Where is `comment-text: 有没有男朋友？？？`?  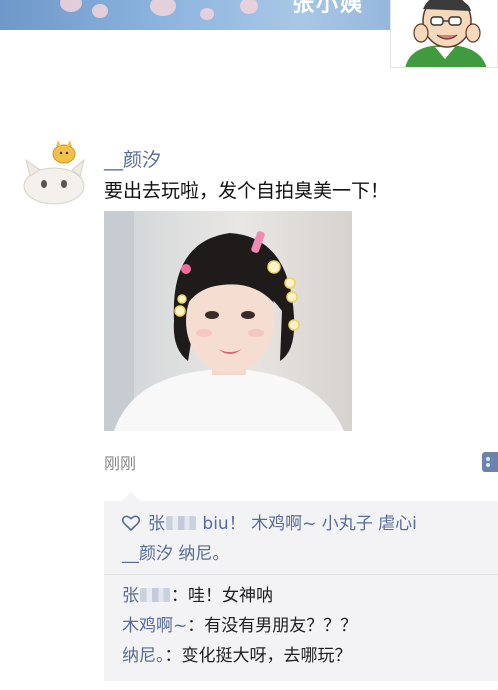 comment-text: 有没有男朋友？？？ is located at coordinates (281, 626).